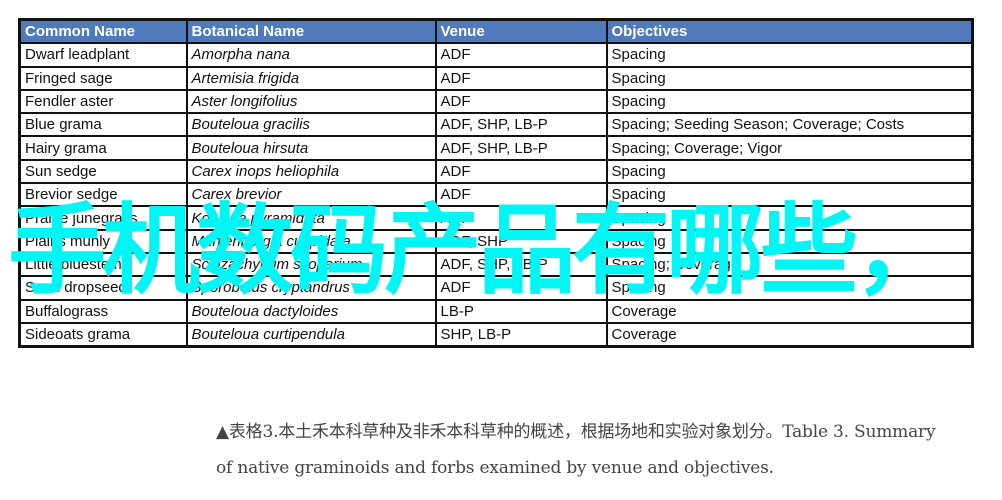 The width and height of the screenshot is (1002, 500). Describe the element at coordinates (103, 55) in the screenshot. I see `cell-common-name: Dwarf leadplant` at that location.